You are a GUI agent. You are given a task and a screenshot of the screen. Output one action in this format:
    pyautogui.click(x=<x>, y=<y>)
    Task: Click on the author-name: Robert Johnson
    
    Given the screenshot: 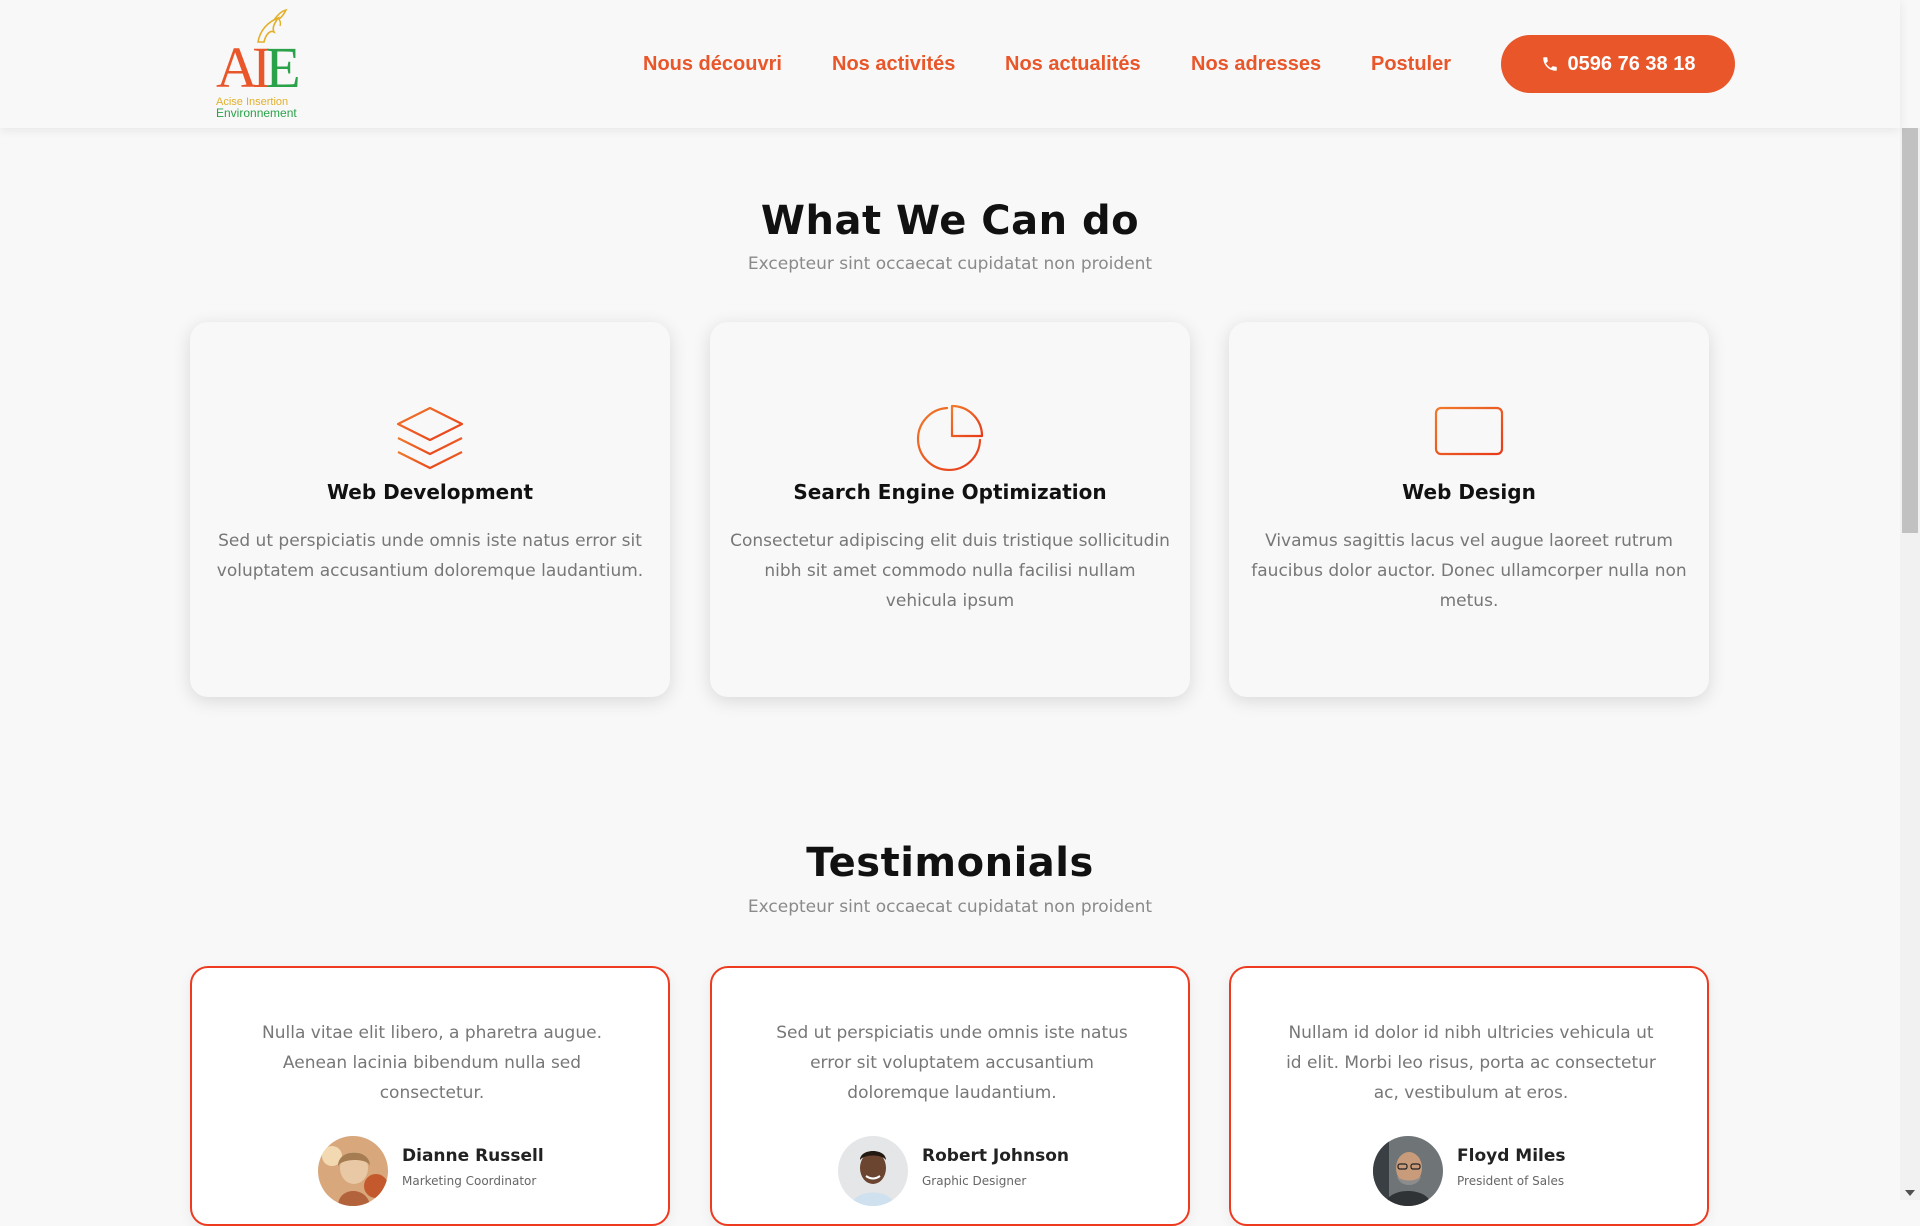 What is the action you would take?
    pyautogui.click(x=996, y=1156)
    